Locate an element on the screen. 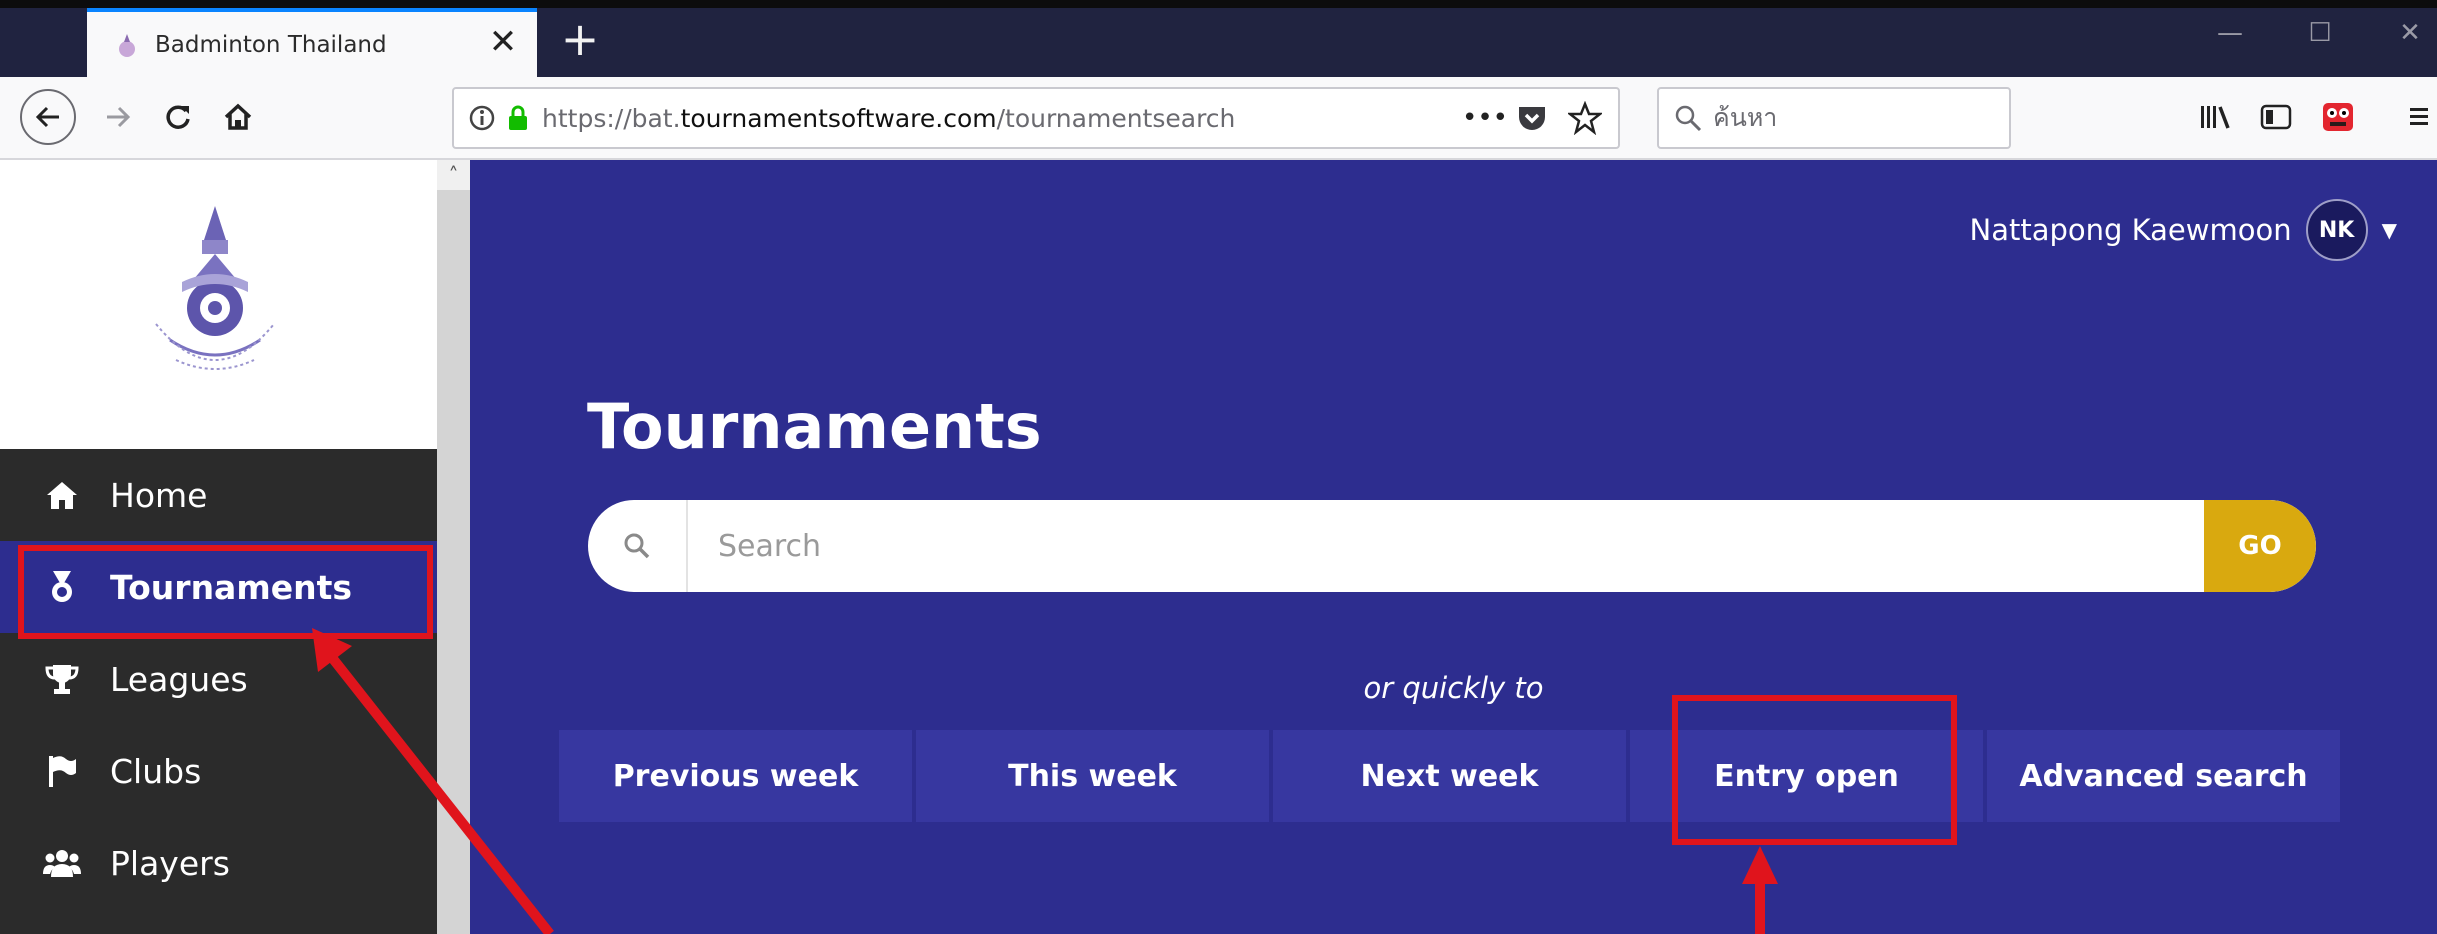  scroll-up-icon: ˄ is located at coordinates (453, 175).